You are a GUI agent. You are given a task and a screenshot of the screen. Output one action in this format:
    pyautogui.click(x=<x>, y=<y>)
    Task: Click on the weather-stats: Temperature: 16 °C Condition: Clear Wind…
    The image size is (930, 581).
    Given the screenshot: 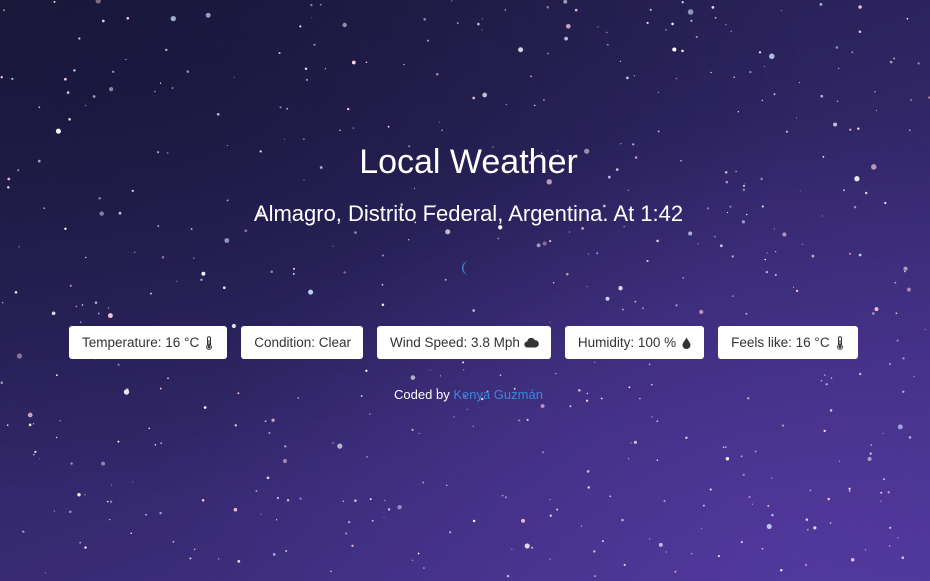 What is the action you would take?
    pyautogui.click(x=463, y=342)
    